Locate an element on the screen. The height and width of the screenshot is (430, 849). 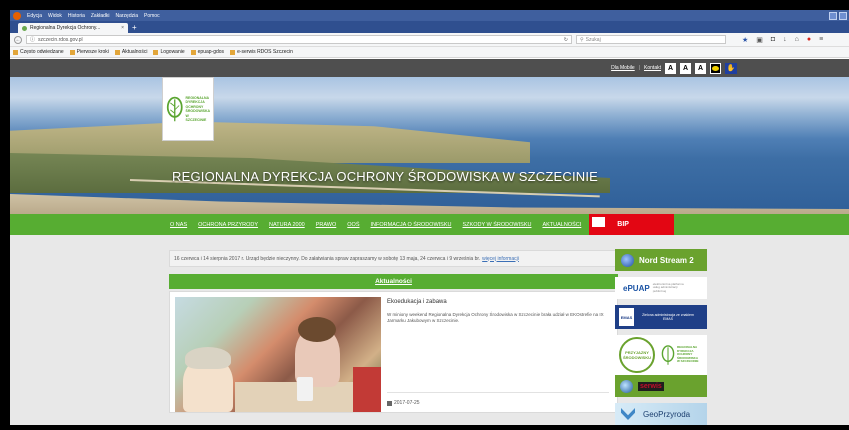
high-contrast-icon is located at coordinates (715, 68).